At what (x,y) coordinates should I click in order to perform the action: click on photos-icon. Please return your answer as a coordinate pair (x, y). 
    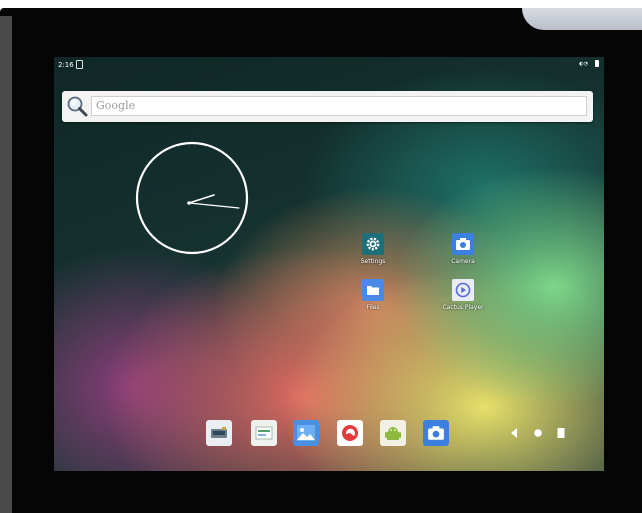
    Looking at the image, I should click on (306, 433).